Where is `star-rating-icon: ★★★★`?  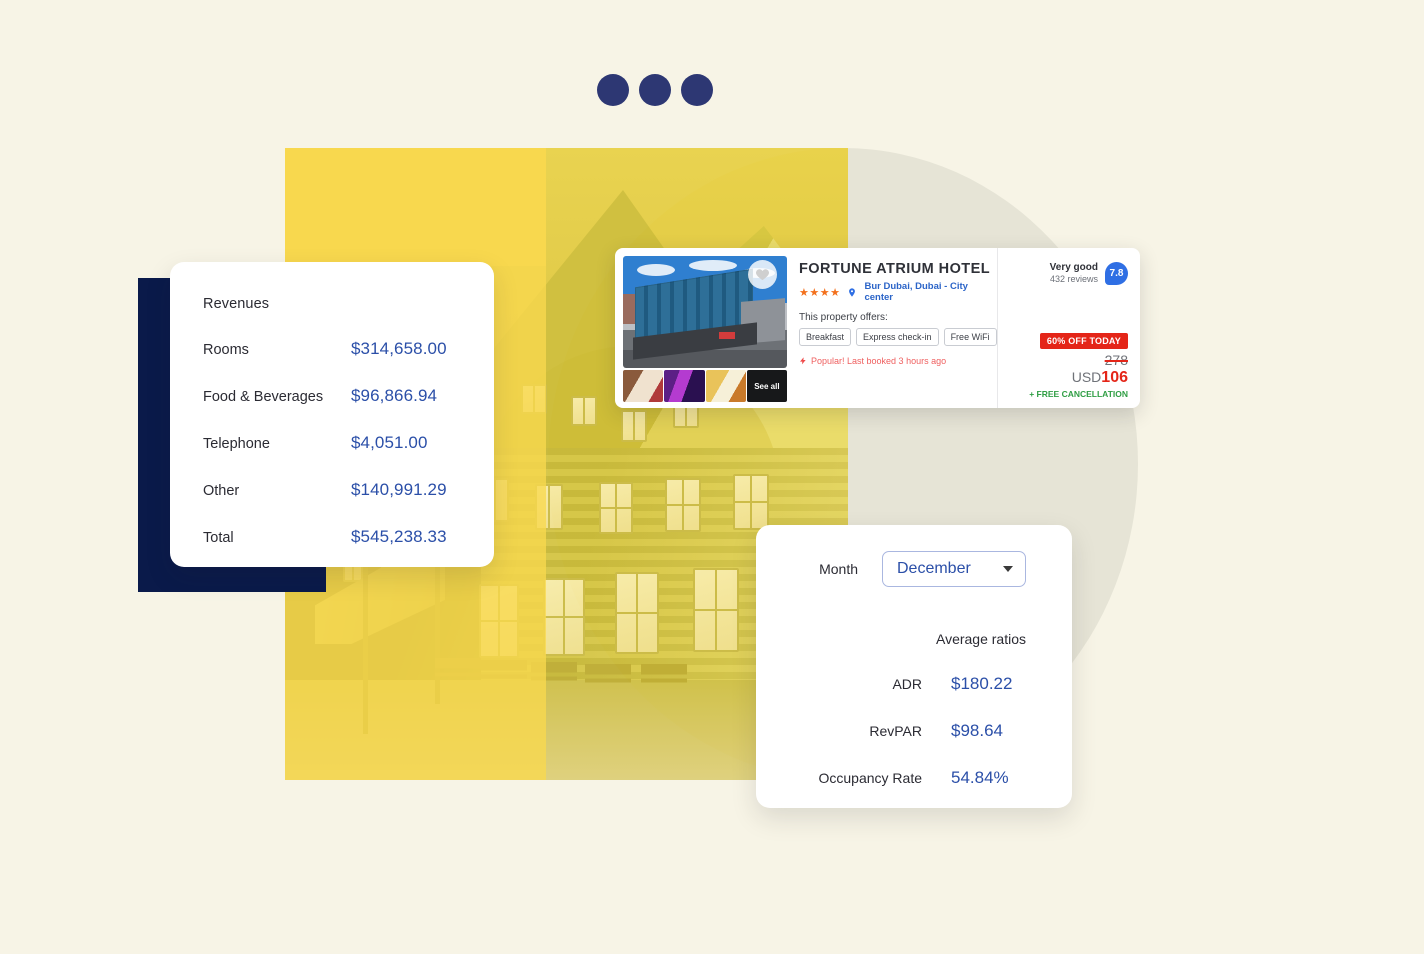 star-rating-icon: ★★★★ is located at coordinates (820, 292).